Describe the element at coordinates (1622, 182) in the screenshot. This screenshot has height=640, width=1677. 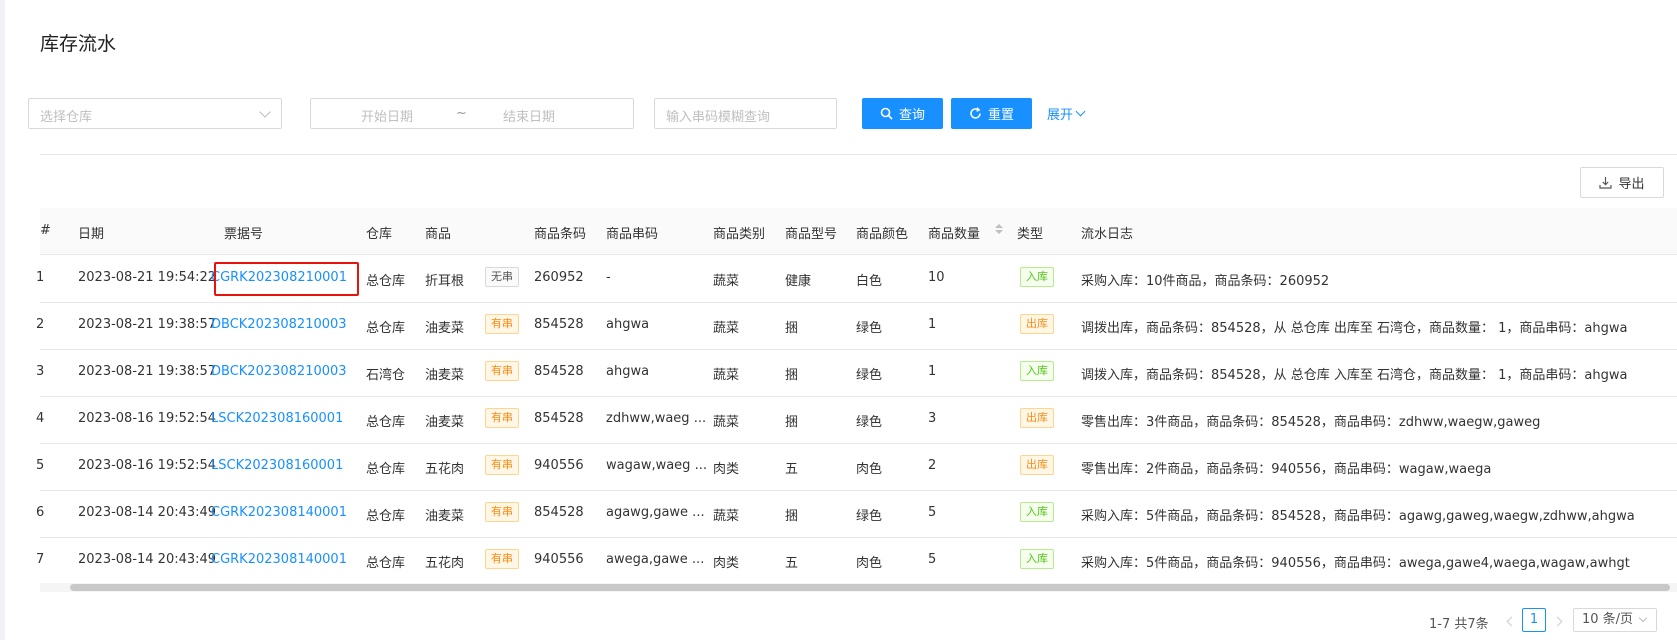
I see `export-button: 导出` at that location.